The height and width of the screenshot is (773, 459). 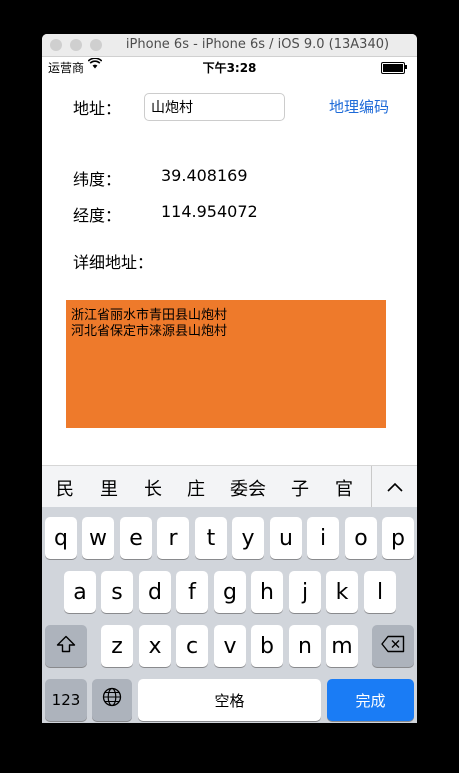 I want to click on globe-key, so click(x=112, y=700).